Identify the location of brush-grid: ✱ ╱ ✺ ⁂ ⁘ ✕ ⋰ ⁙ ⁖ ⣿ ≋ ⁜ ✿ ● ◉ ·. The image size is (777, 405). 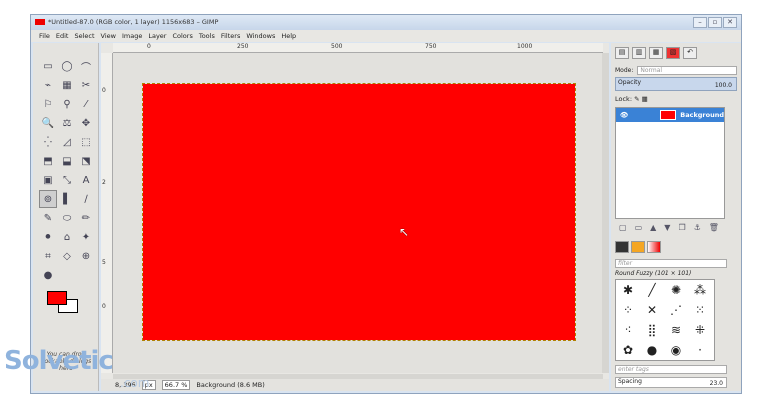
(665, 320).